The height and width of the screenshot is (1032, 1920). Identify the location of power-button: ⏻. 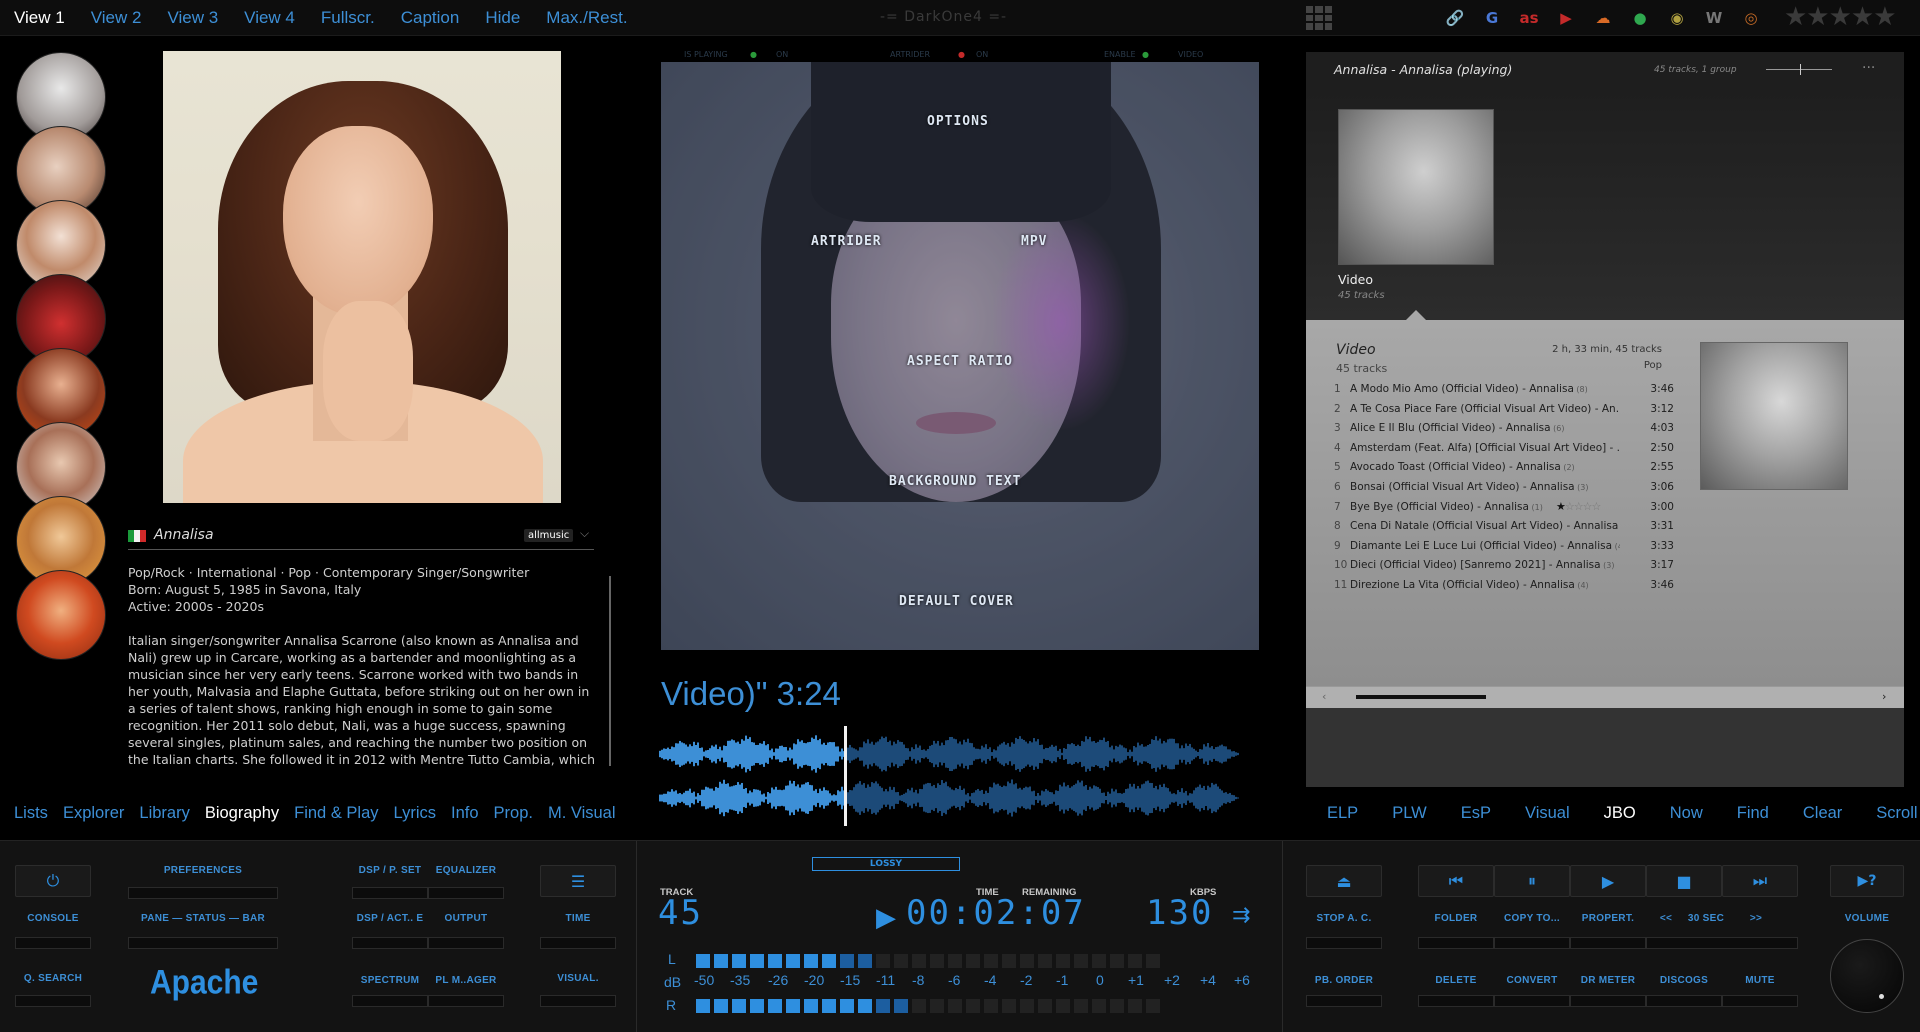
(53, 881).